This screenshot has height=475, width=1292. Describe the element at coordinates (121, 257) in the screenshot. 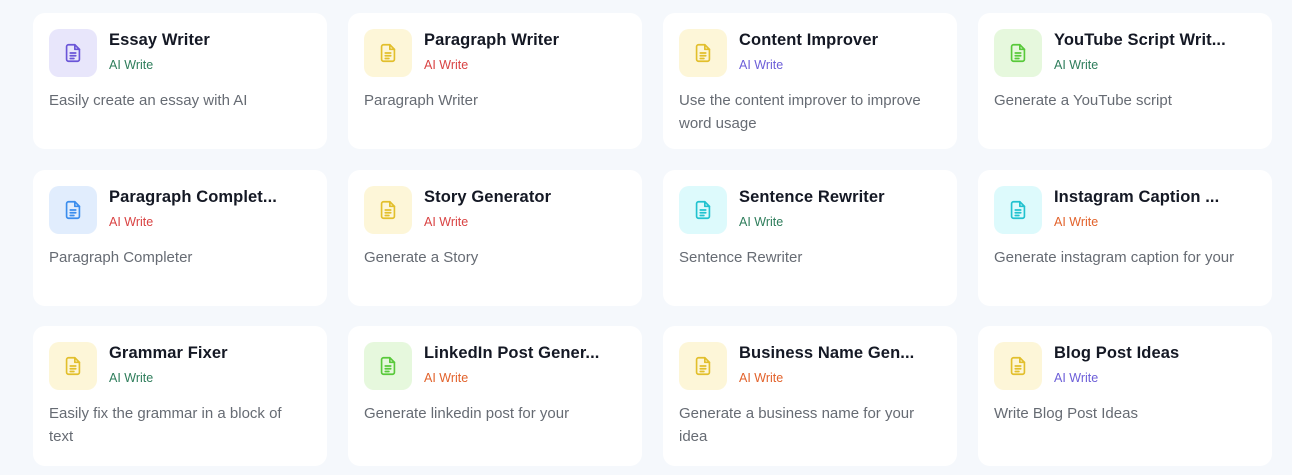

I see `tool-description: Paragraph Completer` at that location.